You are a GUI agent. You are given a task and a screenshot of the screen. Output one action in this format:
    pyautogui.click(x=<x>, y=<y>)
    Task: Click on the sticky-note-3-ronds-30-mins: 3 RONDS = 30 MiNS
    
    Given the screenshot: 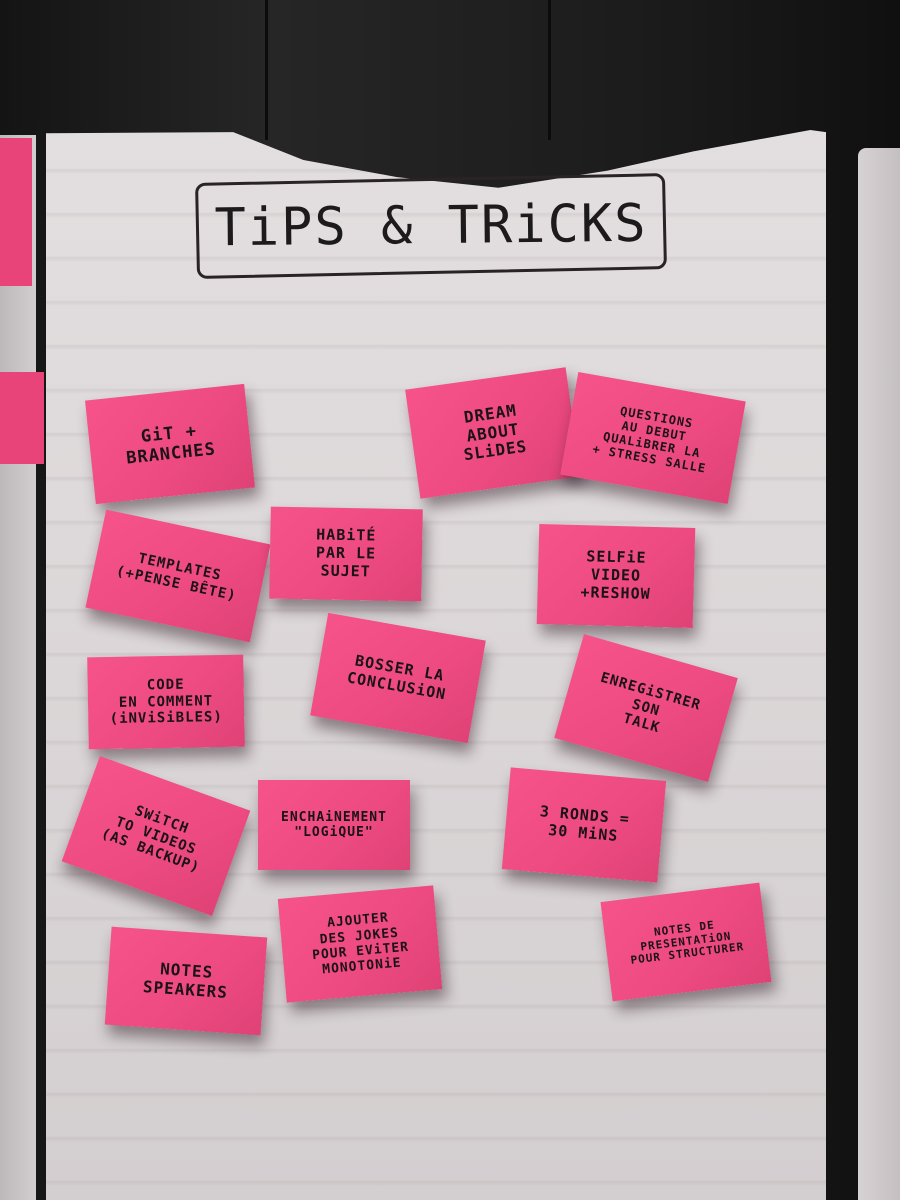 What is the action you would take?
    pyautogui.click(x=584, y=825)
    